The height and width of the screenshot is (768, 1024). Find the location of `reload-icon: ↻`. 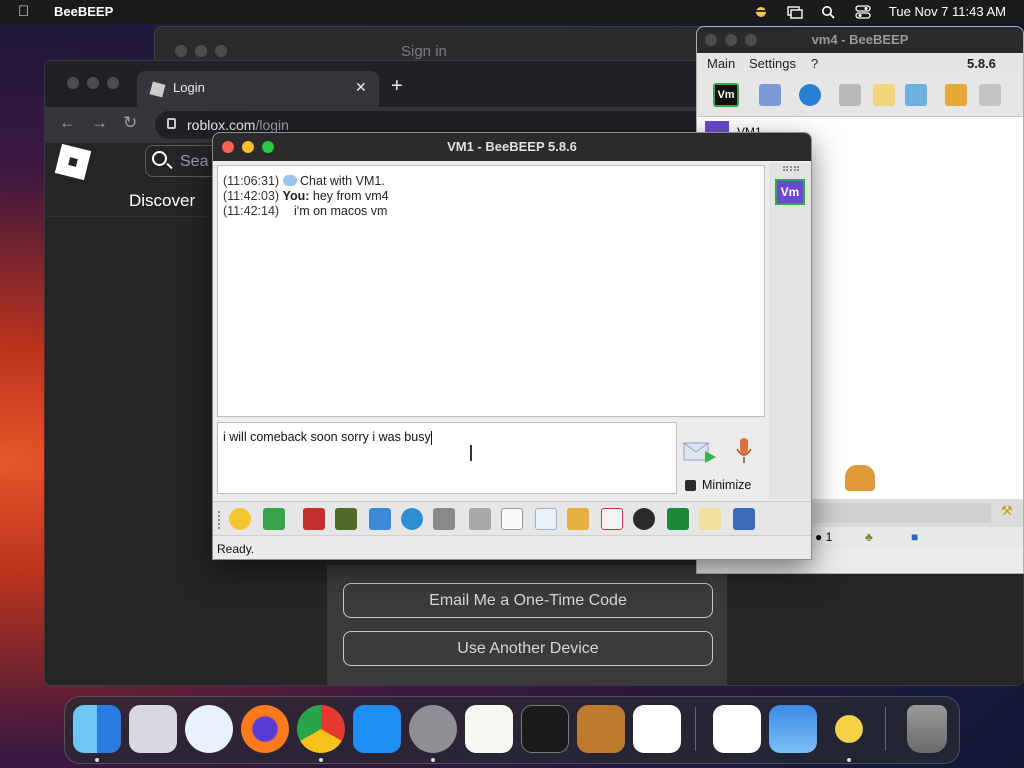

reload-icon: ↻ is located at coordinates (130, 123).